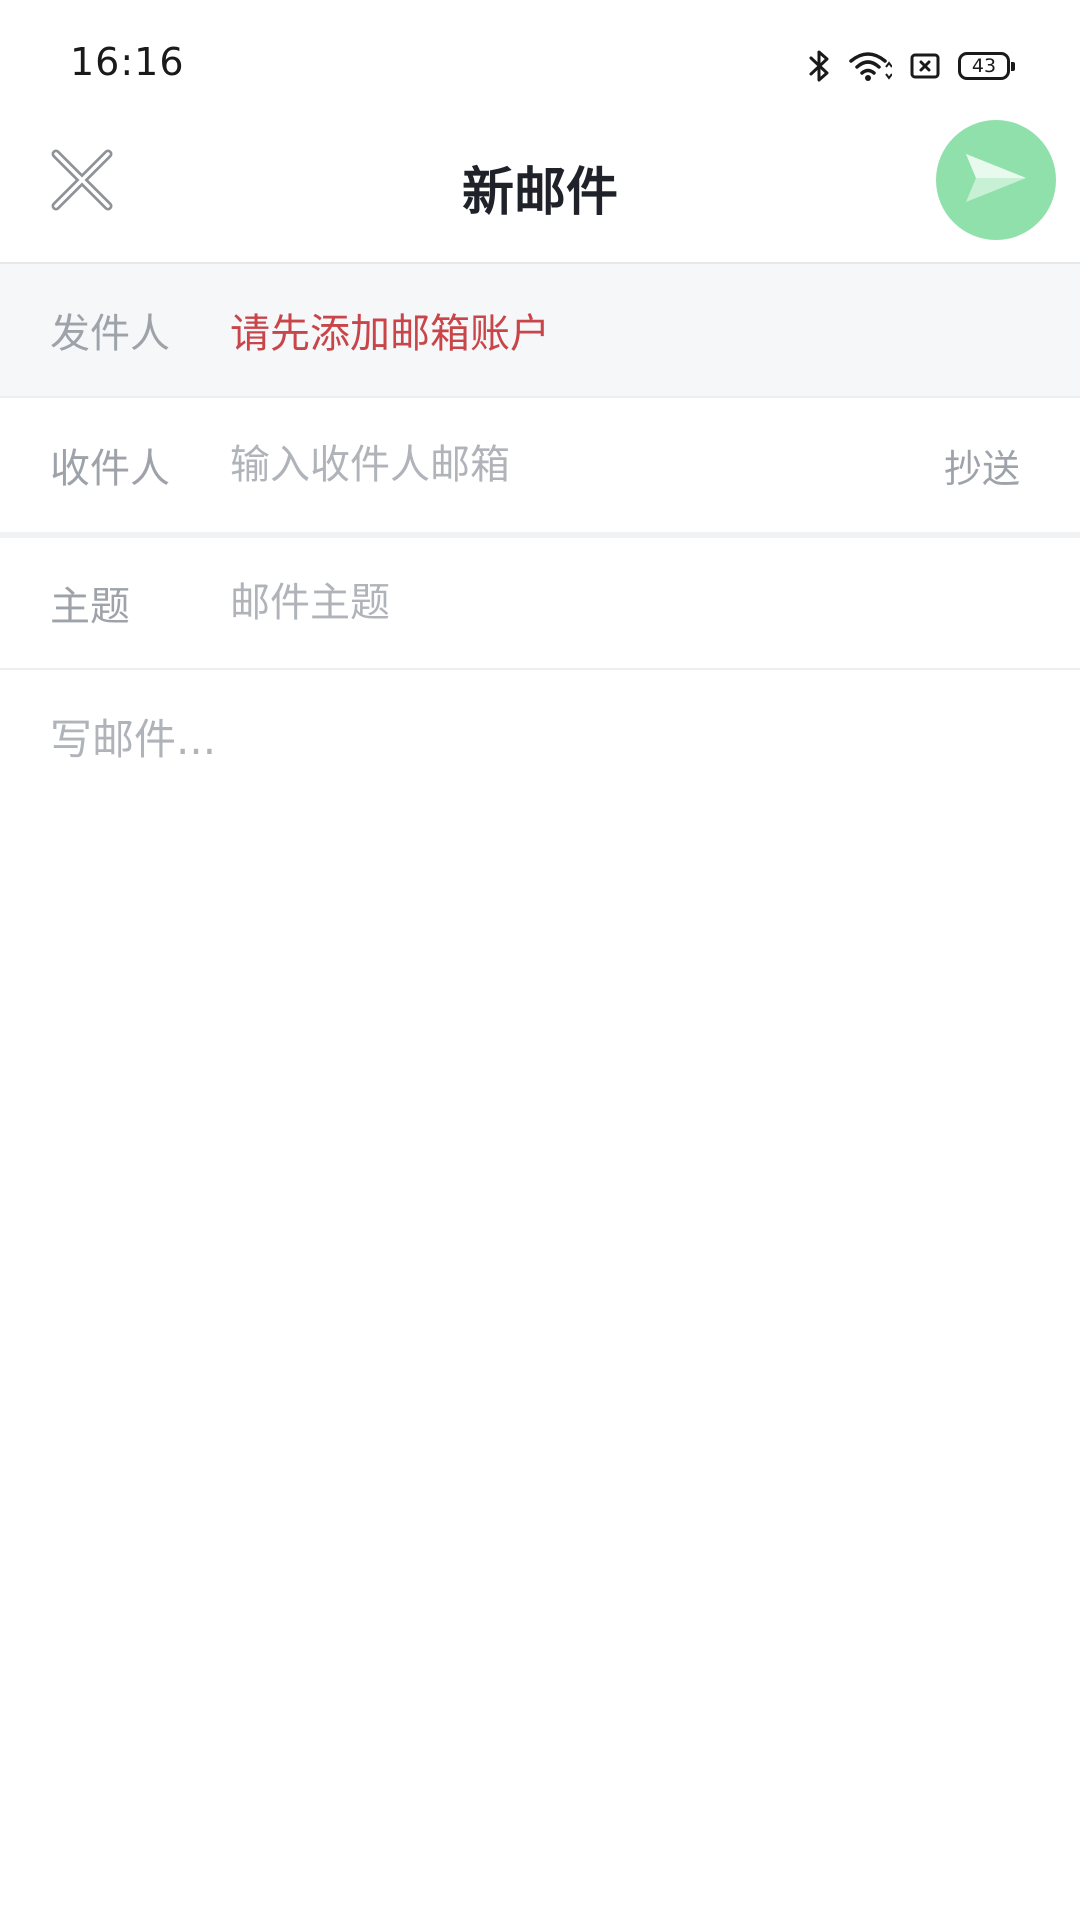 The image size is (1080, 1920). I want to click on subject-input, so click(570, 603).